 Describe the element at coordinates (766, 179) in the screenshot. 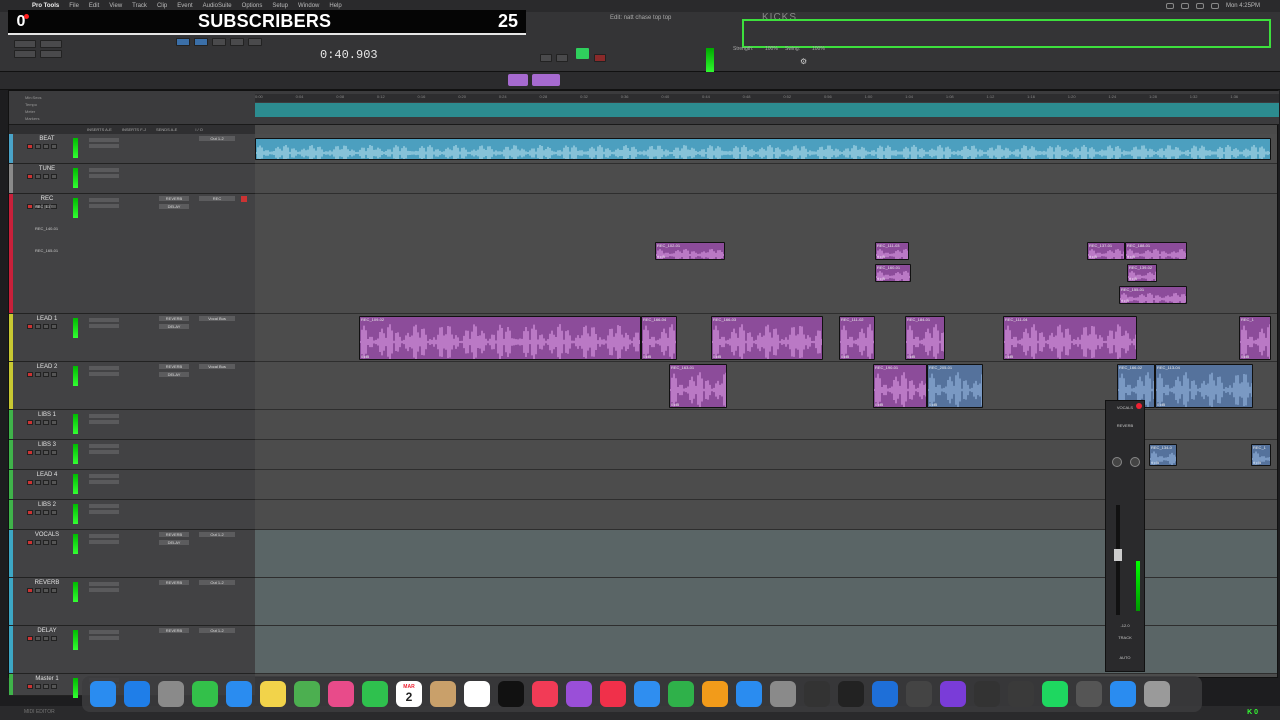

I see `track-lane` at that location.